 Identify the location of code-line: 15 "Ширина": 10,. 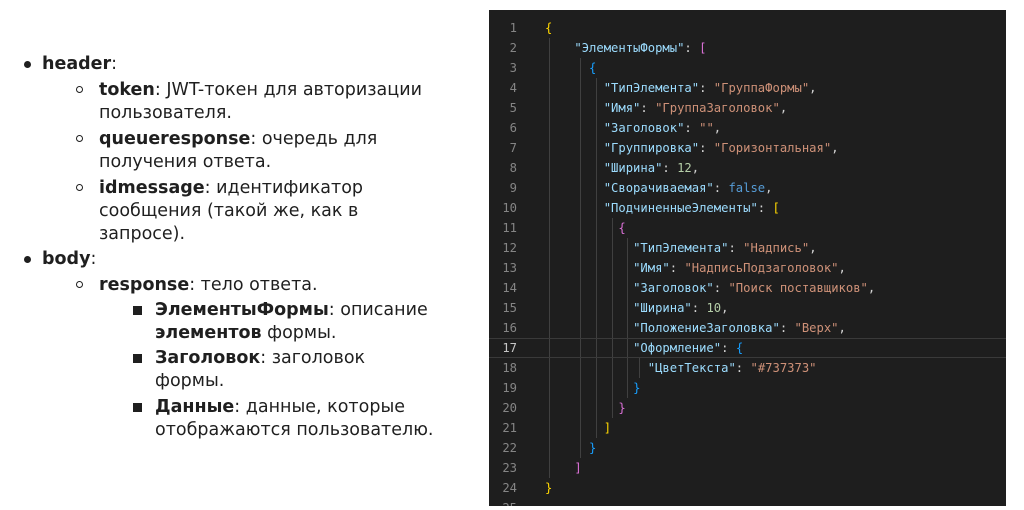
(615, 308).